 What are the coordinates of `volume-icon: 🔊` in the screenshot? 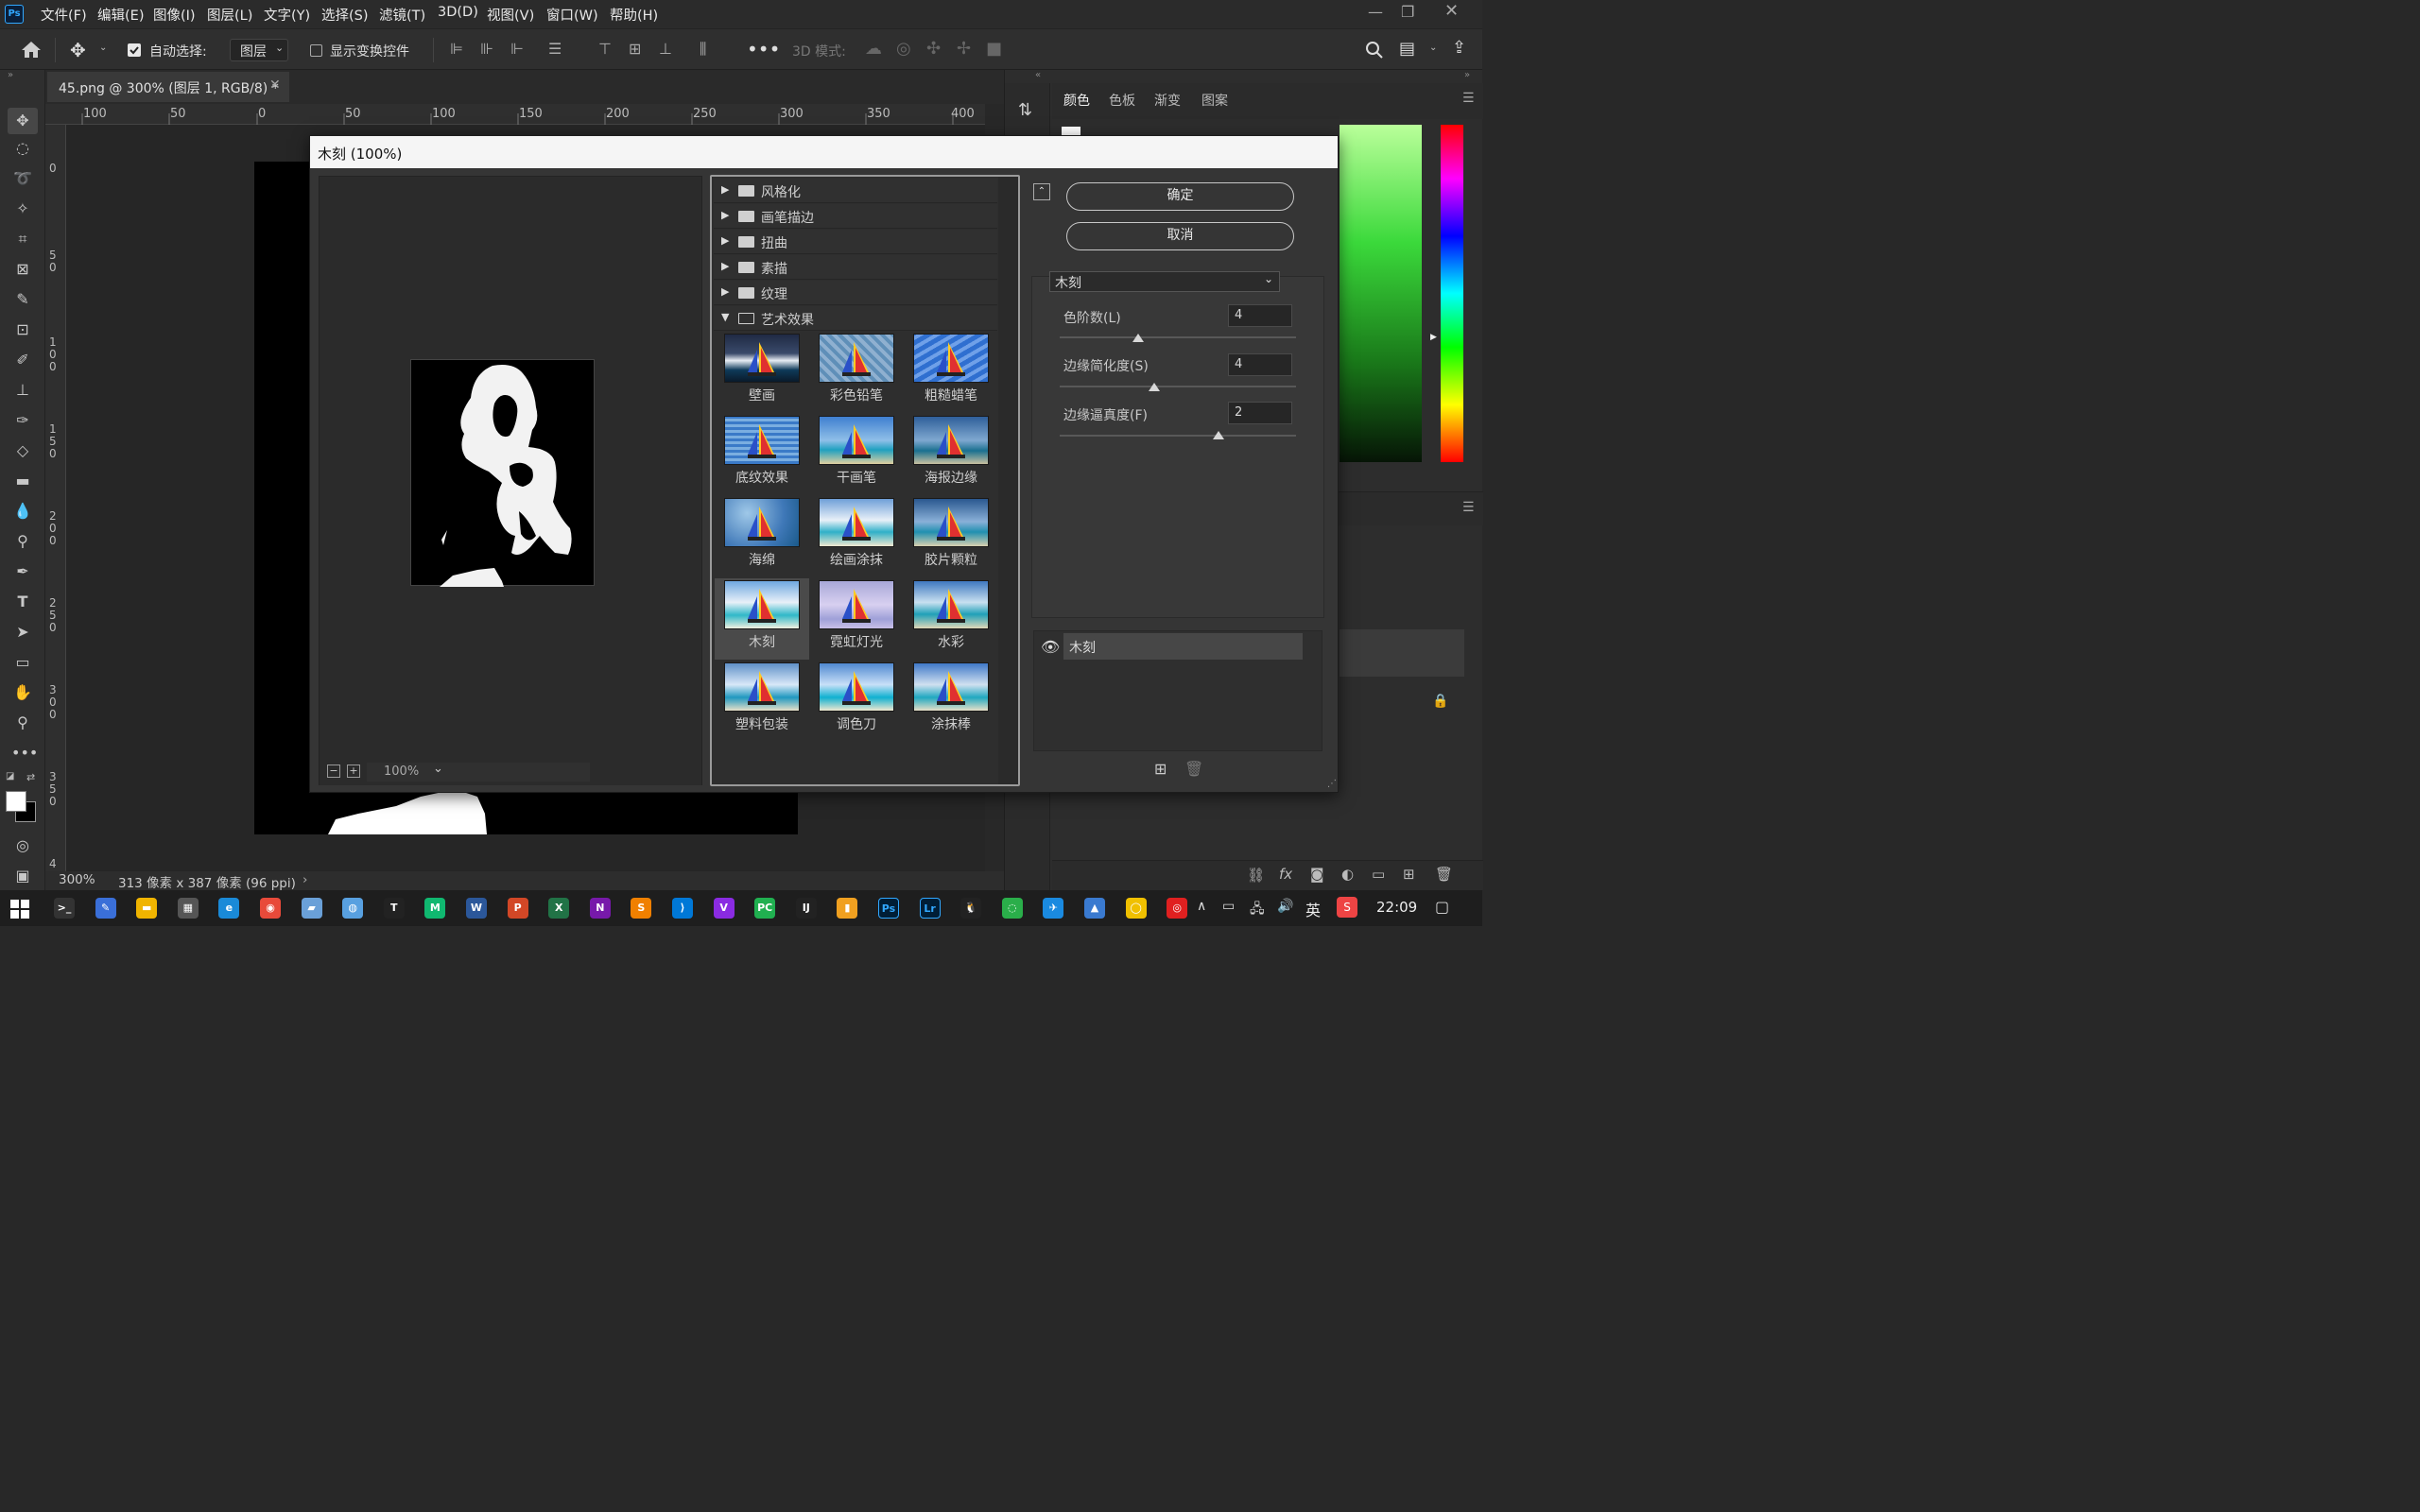 It's located at (1285, 906).